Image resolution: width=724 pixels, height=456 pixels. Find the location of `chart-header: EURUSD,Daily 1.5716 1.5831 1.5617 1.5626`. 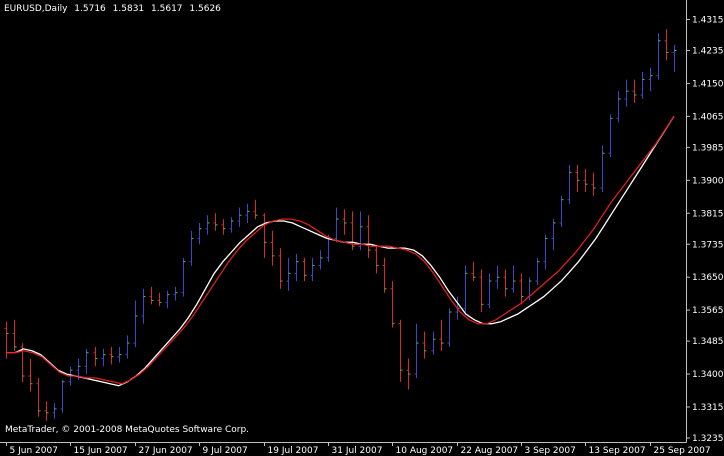

chart-header: EURUSD,Daily 1.5716 1.5831 1.5617 1.5626 is located at coordinates (114, 9).